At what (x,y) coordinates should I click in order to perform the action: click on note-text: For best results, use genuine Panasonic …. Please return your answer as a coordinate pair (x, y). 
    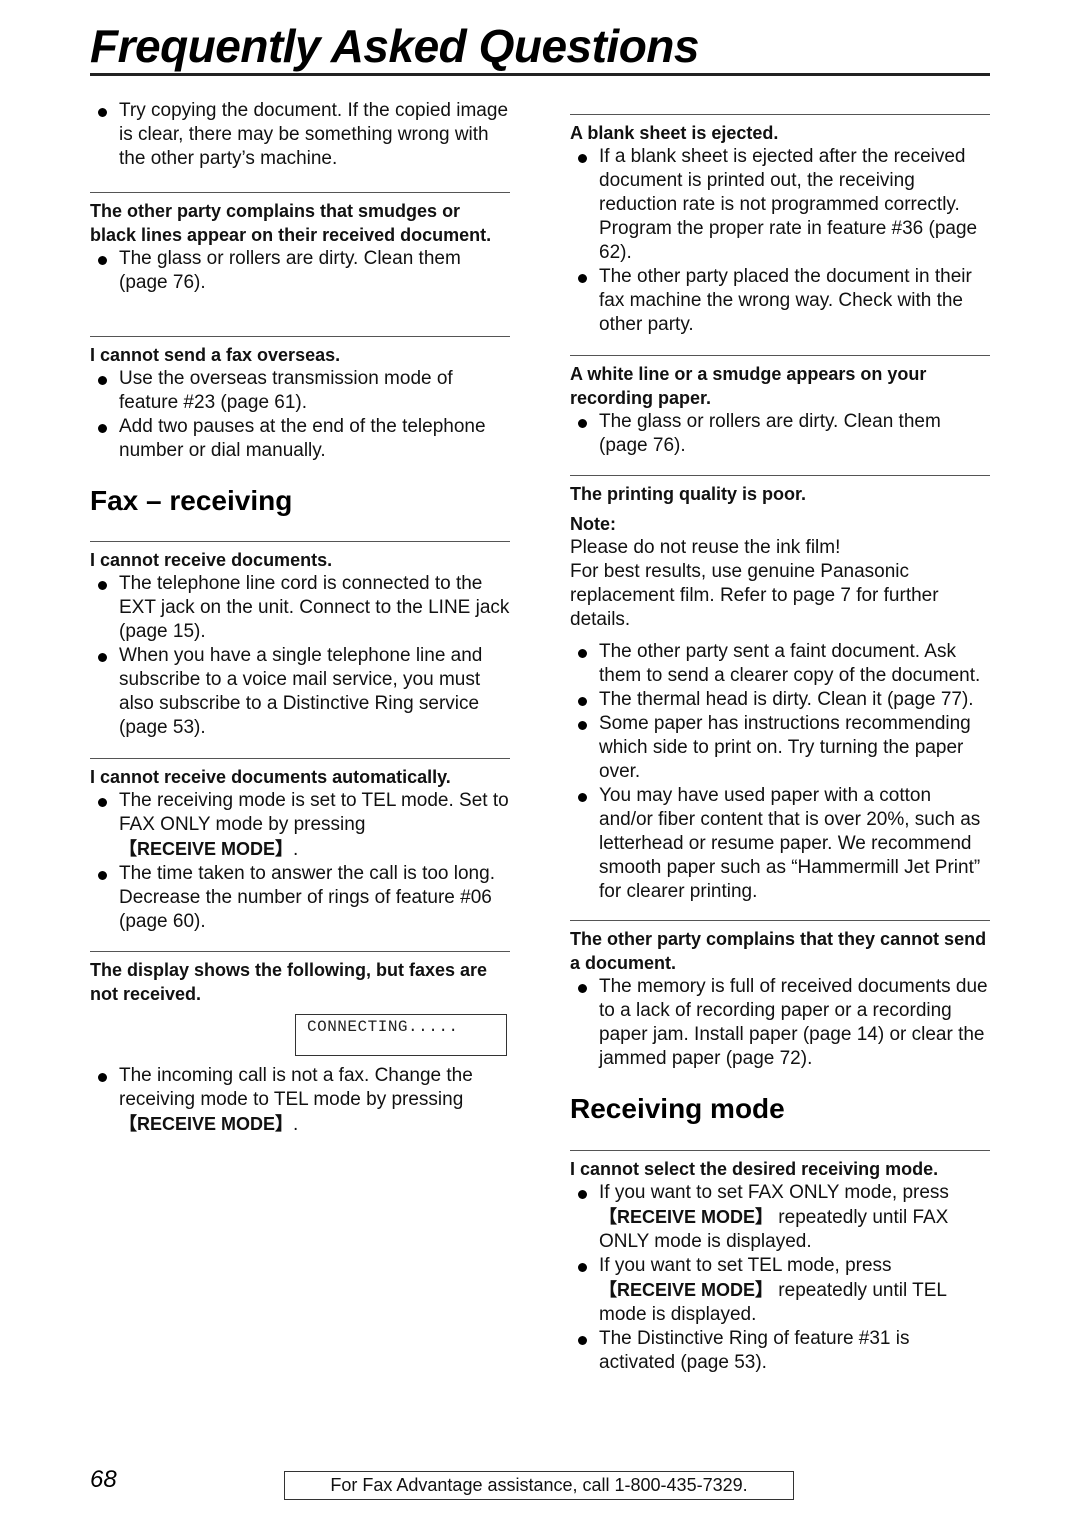
    Looking at the image, I should click on (754, 595).